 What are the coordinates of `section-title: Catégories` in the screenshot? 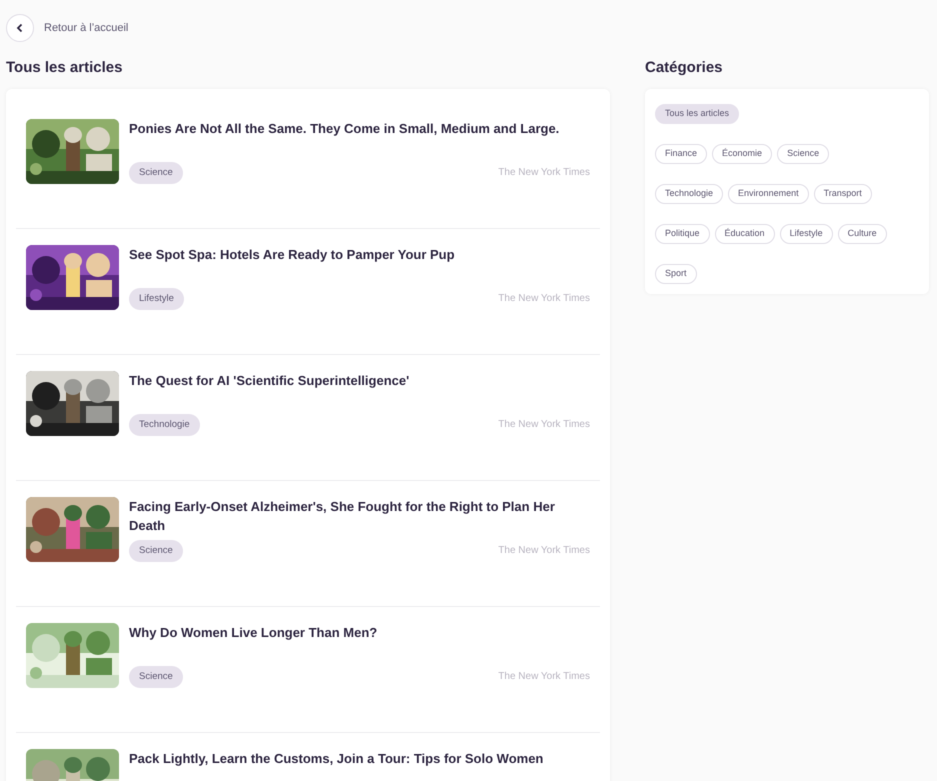 It's located at (684, 68).